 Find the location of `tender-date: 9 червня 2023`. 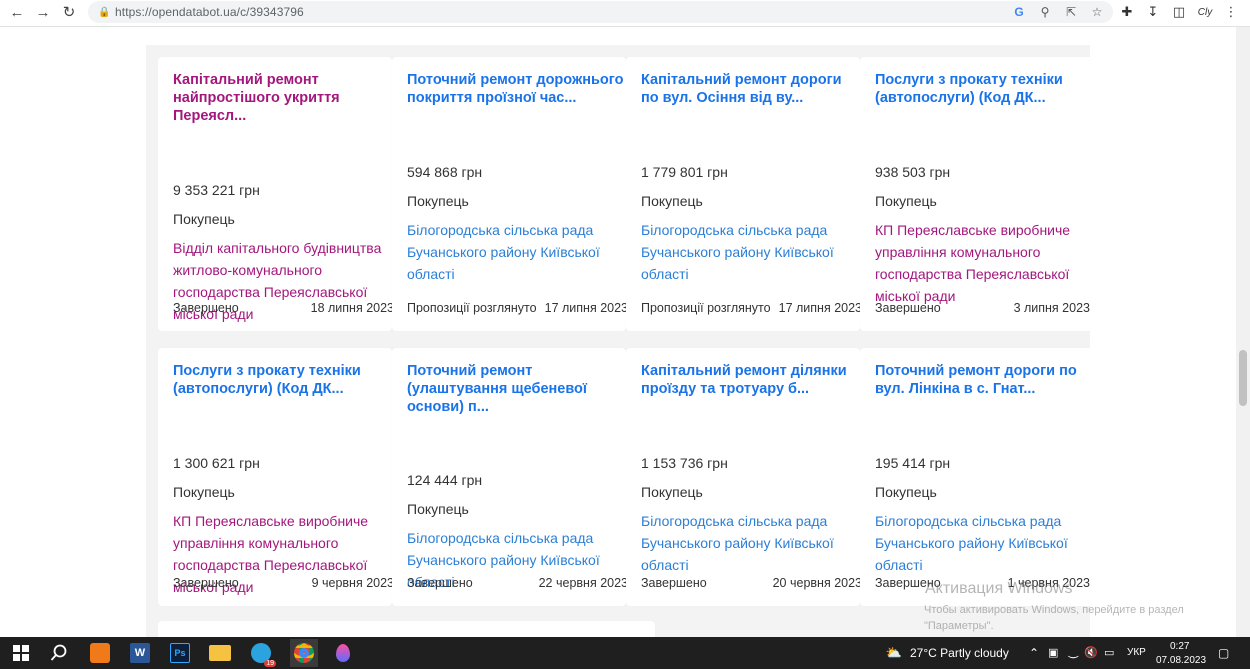

tender-date: 9 червня 2023 is located at coordinates (352, 583).